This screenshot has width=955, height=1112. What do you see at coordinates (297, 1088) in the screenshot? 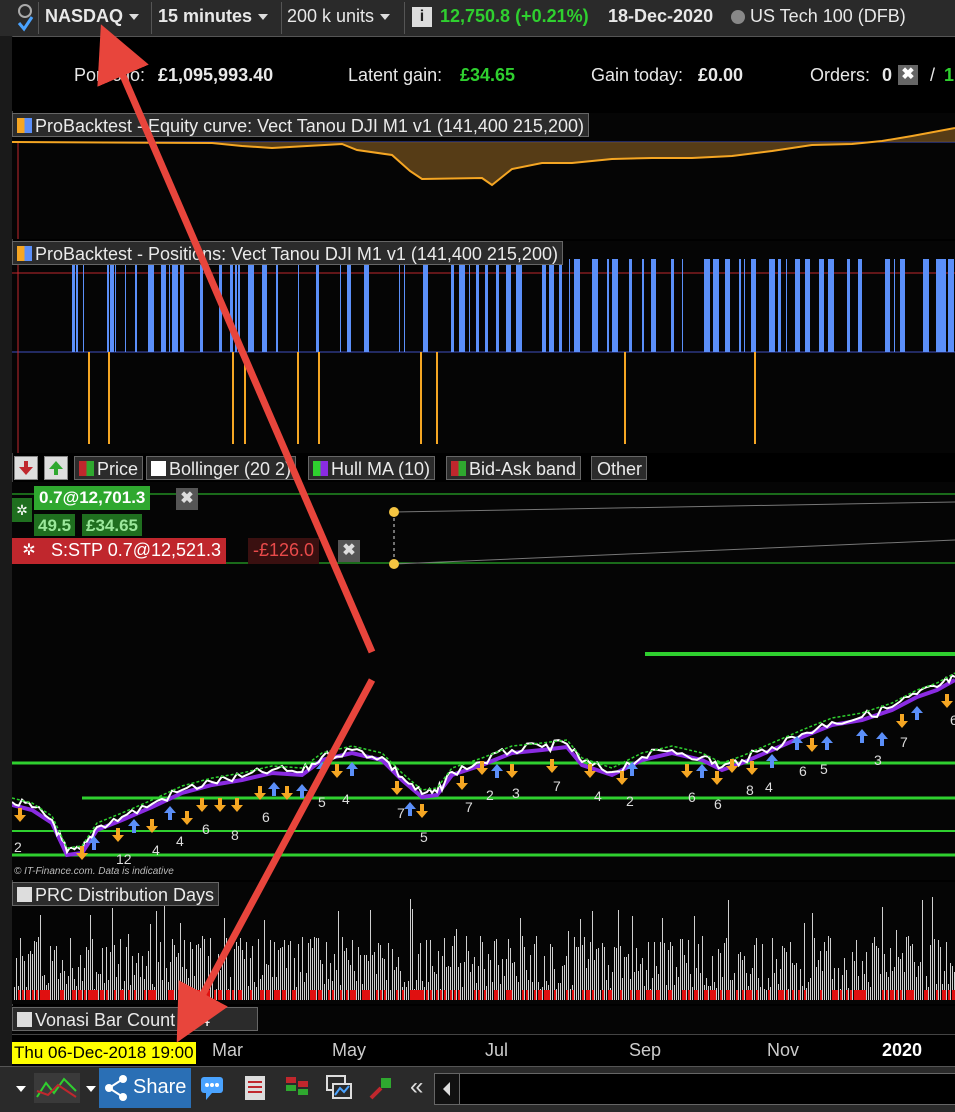
I see `order-book-icon` at bounding box center [297, 1088].